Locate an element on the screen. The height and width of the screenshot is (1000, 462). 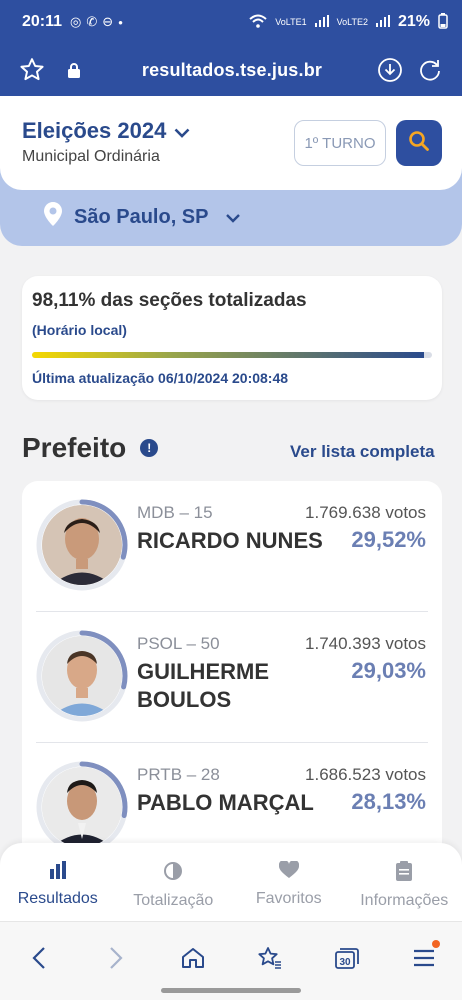
map-pin-icon is located at coordinates (53, 217).